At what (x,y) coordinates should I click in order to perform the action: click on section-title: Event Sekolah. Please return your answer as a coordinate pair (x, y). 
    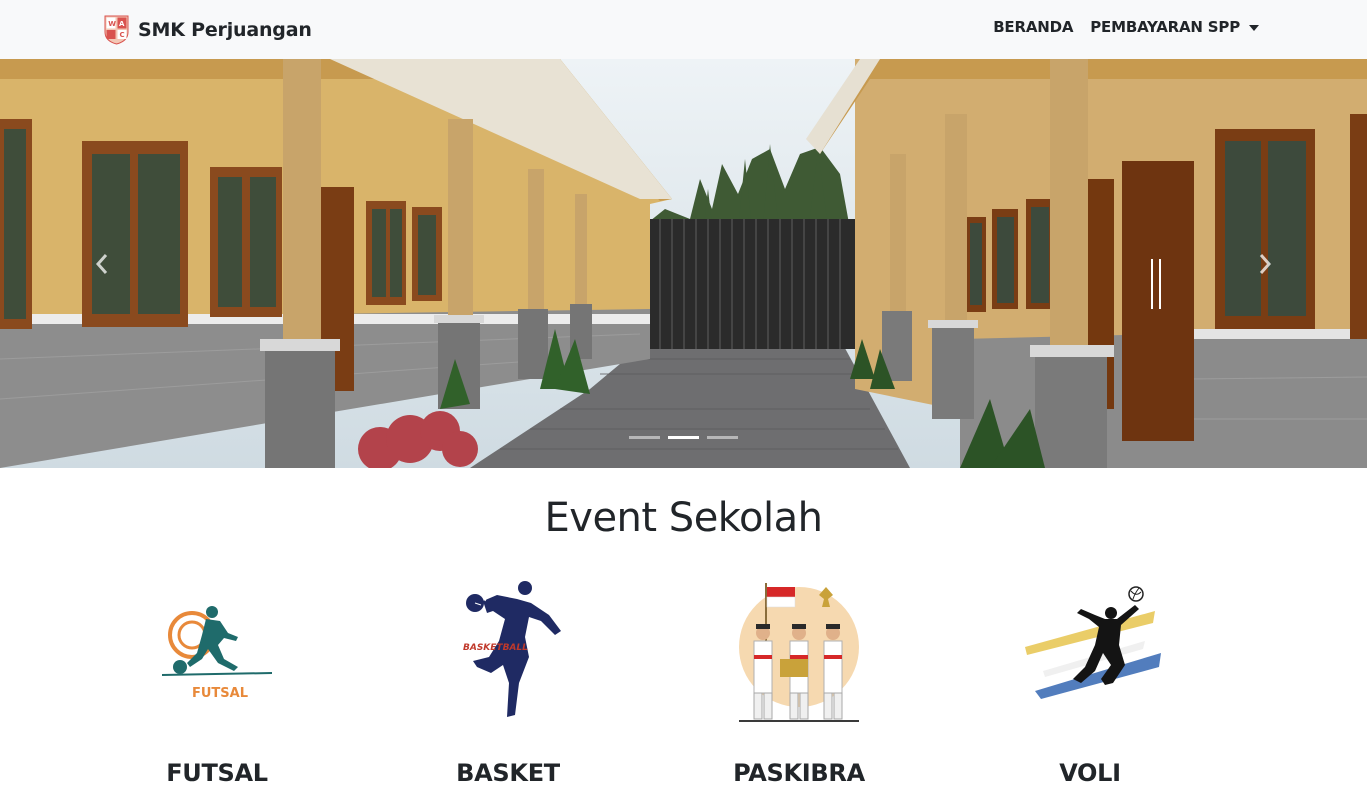
    Looking at the image, I should click on (684, 518).